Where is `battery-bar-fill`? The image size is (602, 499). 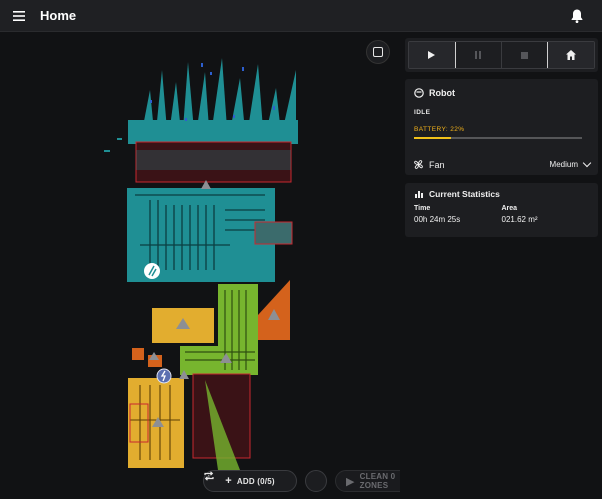
battery-bar-fill is located at coordinates (432, 138).